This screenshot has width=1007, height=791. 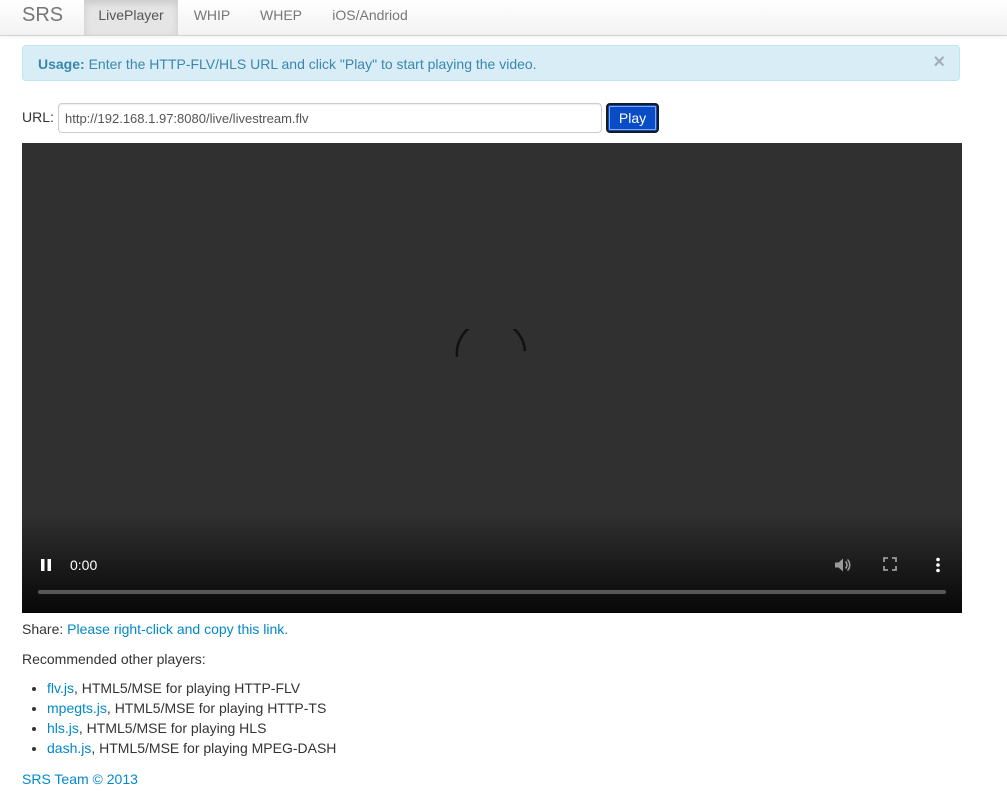 I want to click on play-button: Play, so click(x=632, y=118).